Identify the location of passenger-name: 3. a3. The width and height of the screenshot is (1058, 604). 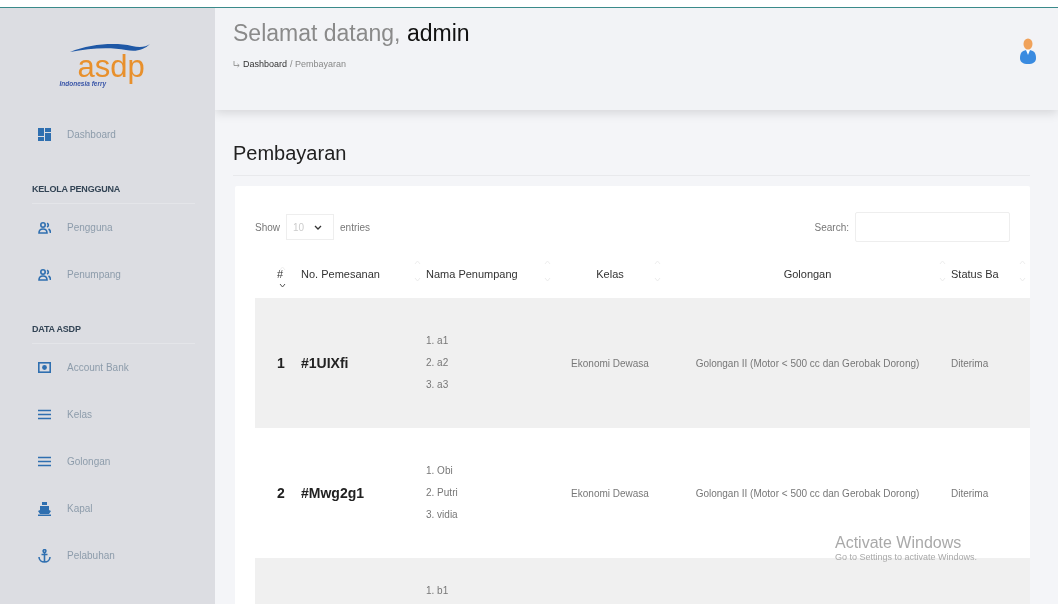
(438, 385).